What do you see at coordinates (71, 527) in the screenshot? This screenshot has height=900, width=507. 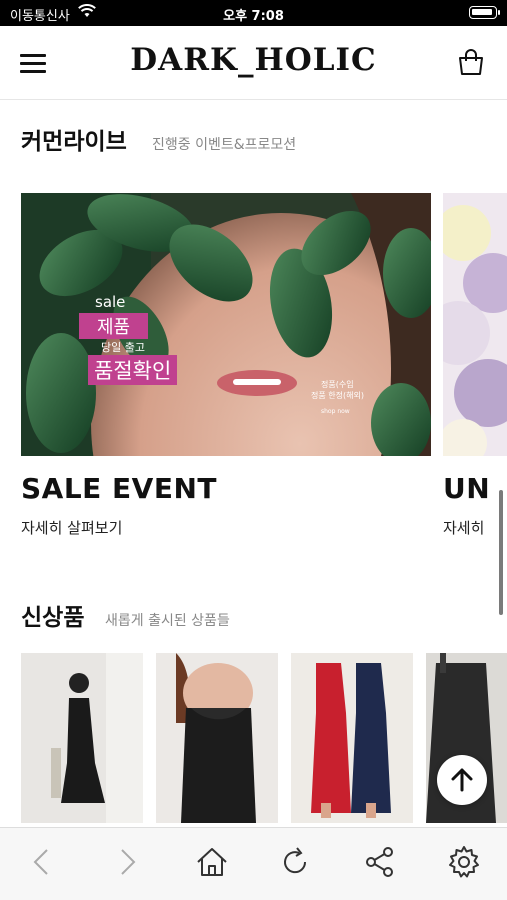 I see `banner-link-sale: 자세히 살펴보기` at bounding box center [71, 527].